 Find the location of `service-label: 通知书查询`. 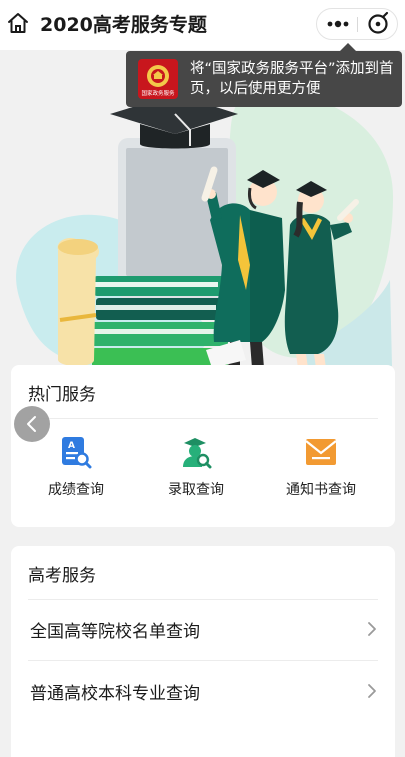

service-label: 通知书查询 is located at coordinates (321, 490).